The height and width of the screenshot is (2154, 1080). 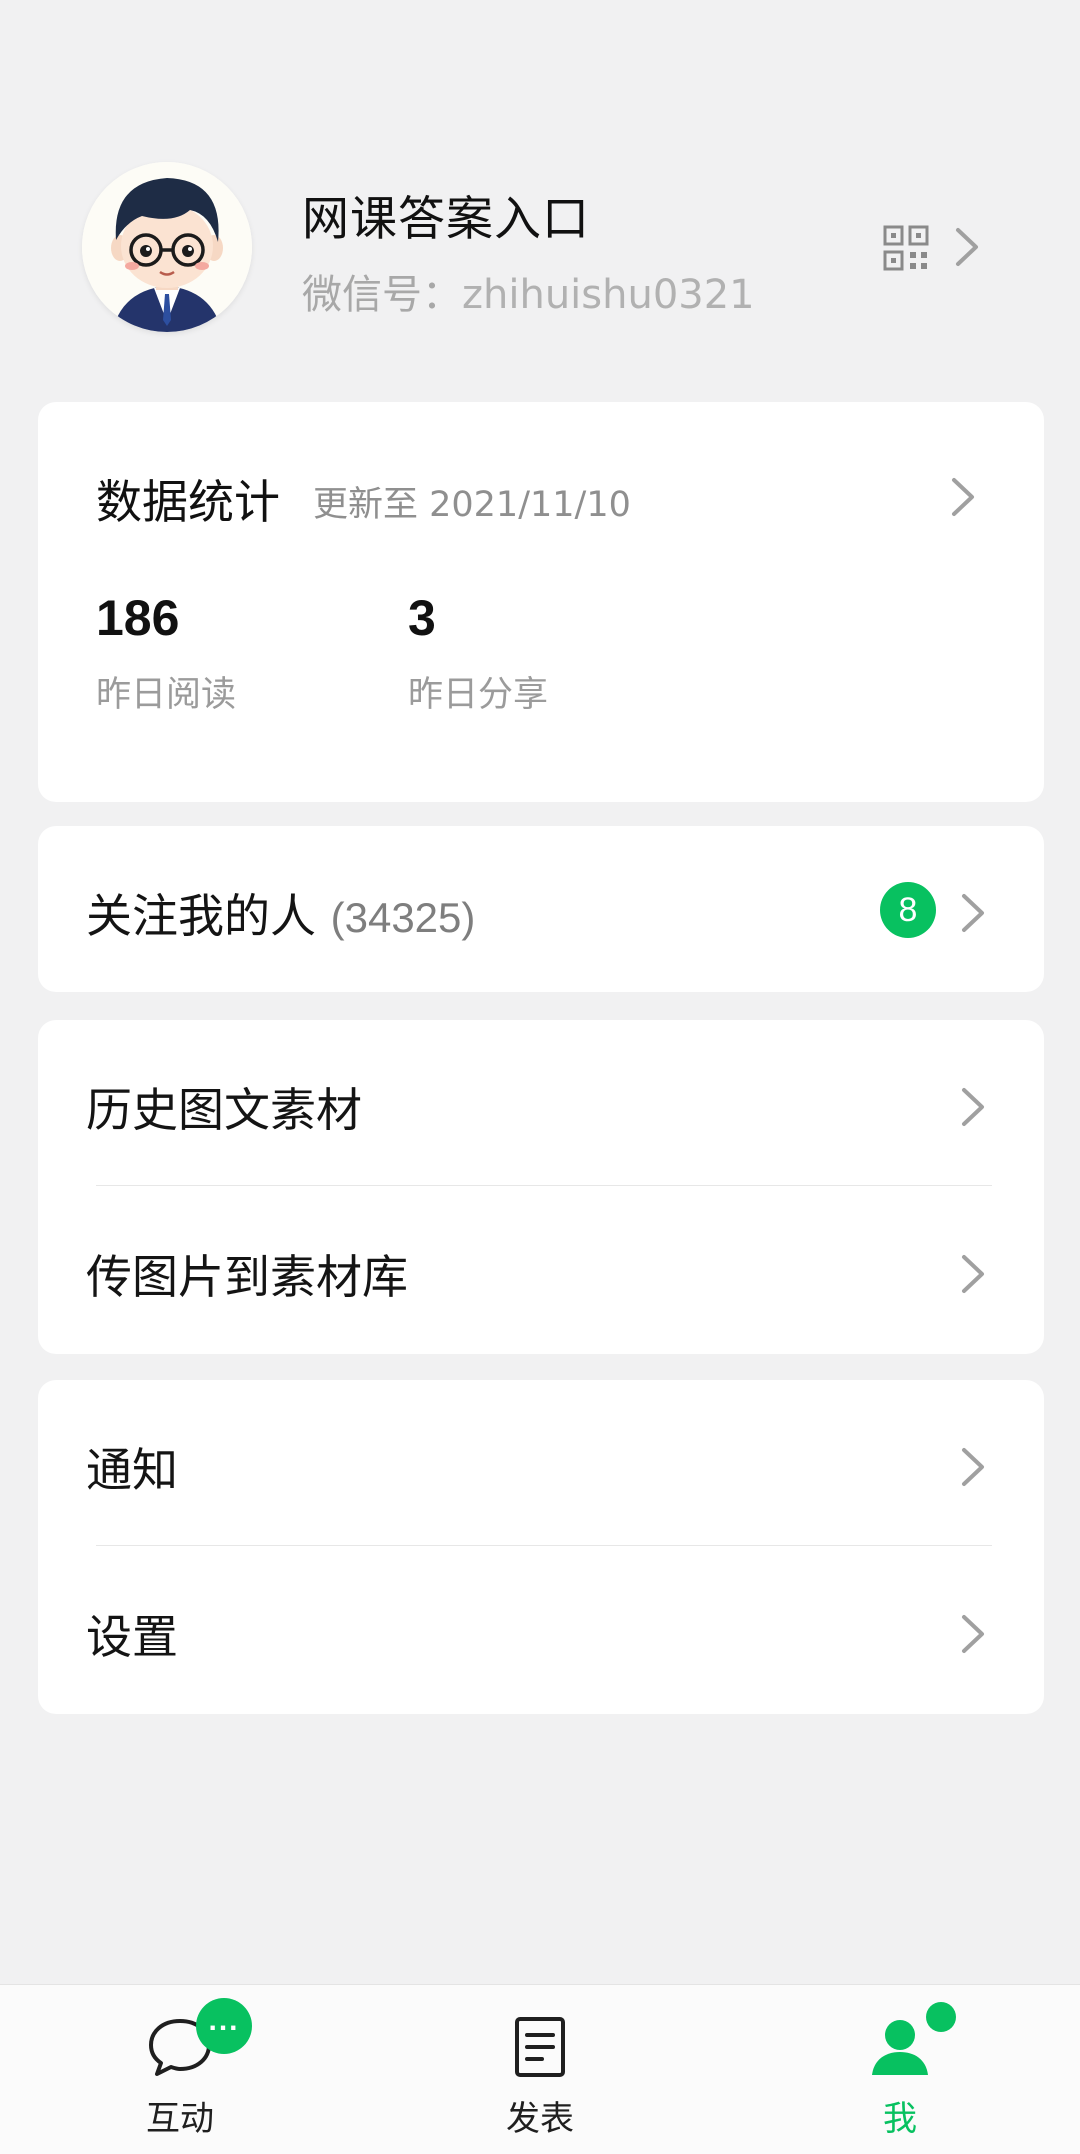 What do you see at coordinates (132, 1470) in the screenshot?
I see `menu-item-label: 通知` at bounding box center [132, 1470].